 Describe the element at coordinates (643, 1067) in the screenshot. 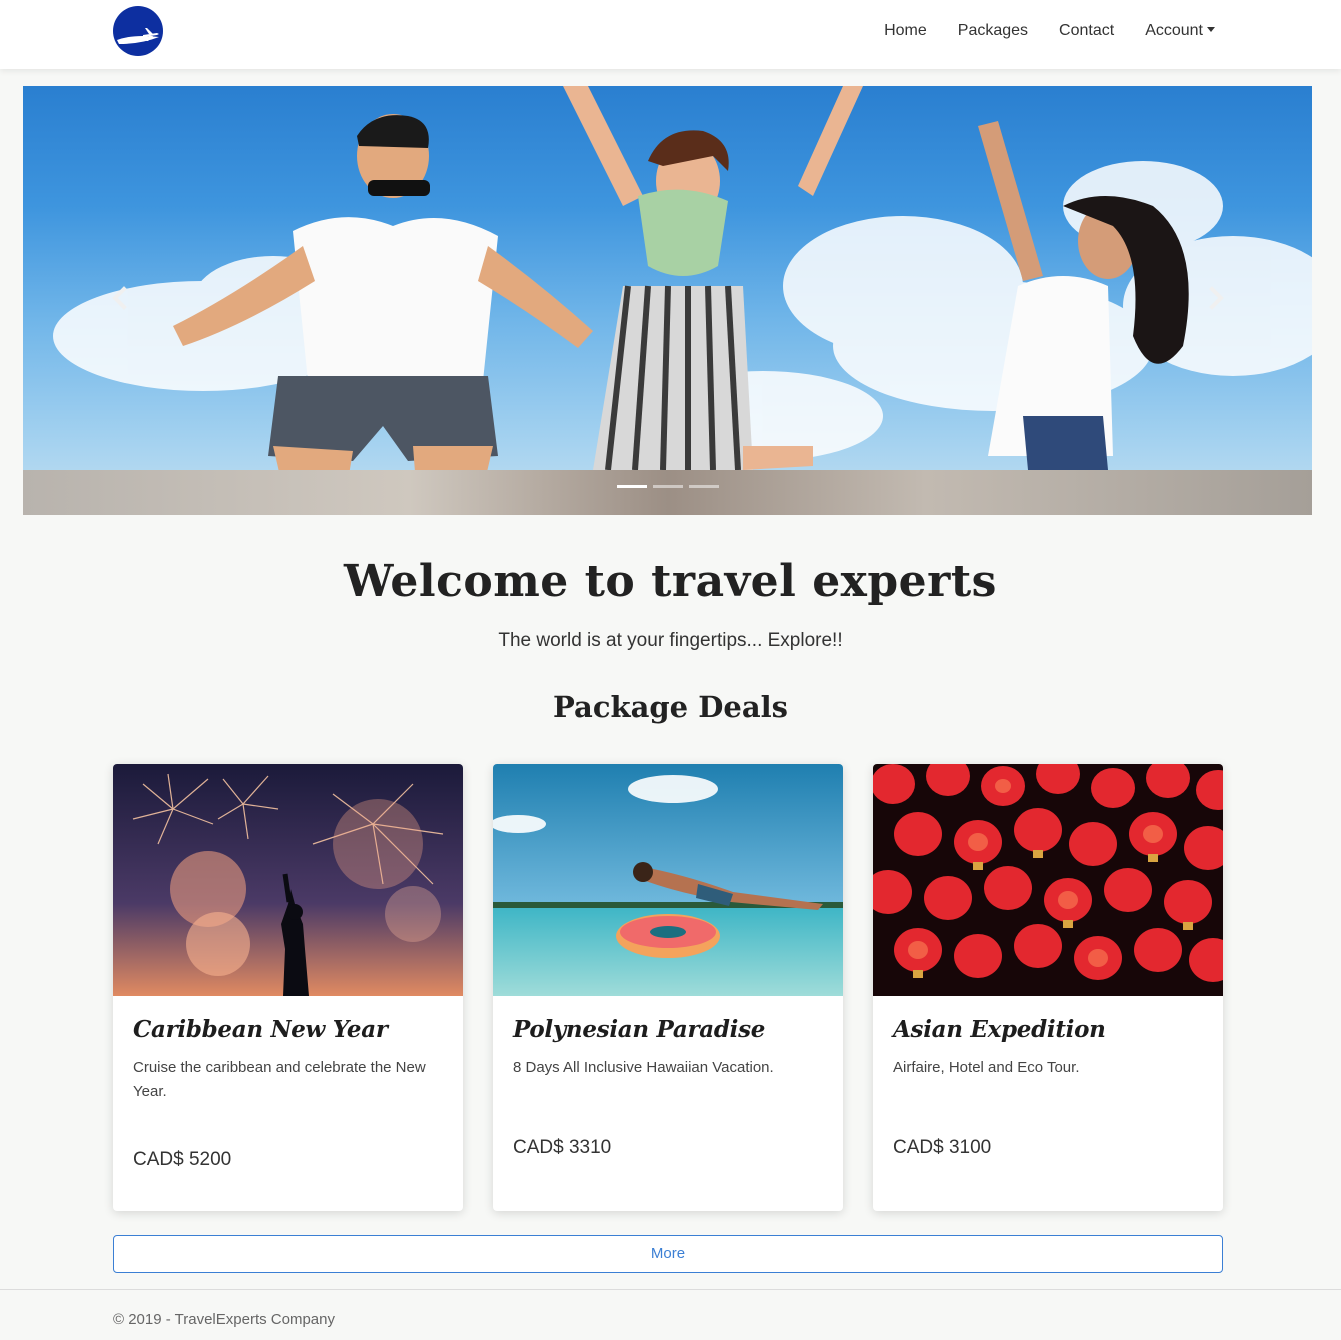

I see `package-description: 8 Days All Inclusive Hawaiian Vacation.` at that location.